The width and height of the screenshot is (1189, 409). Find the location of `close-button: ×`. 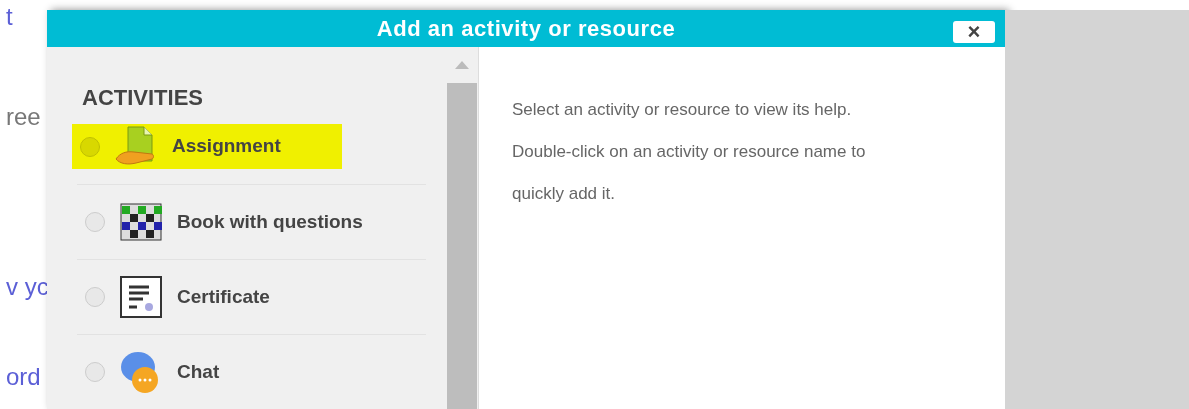

close-button: × is located at coordinates (974, 32).